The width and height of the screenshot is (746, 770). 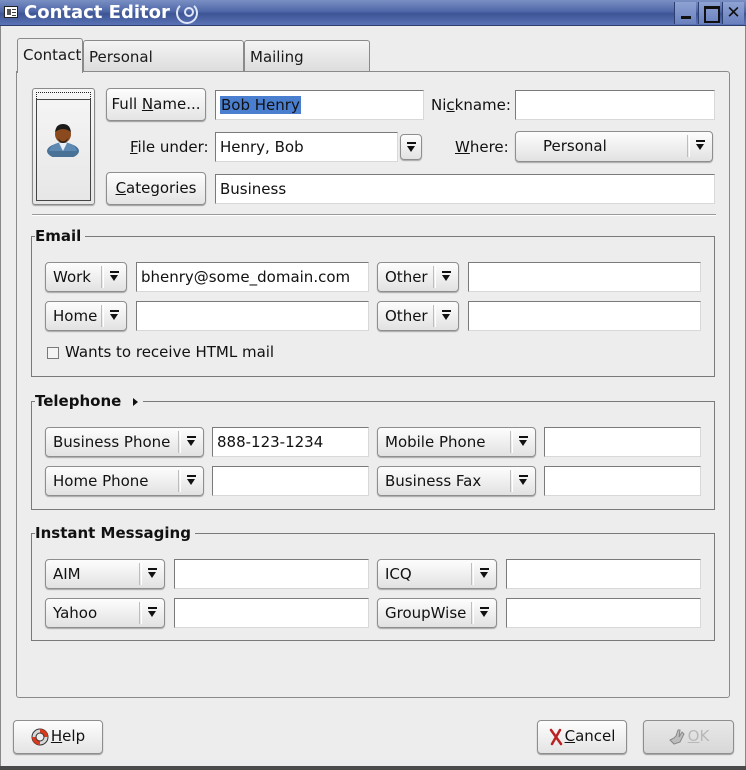 I want to click on combo-value: Mobile Phone, so click(x=435, y=442).